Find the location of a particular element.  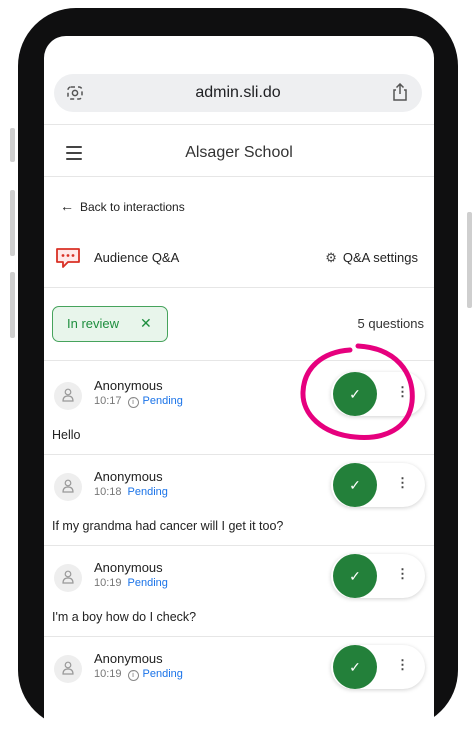

qa-title: Audience Q&A is located at coordinates (137, 257).